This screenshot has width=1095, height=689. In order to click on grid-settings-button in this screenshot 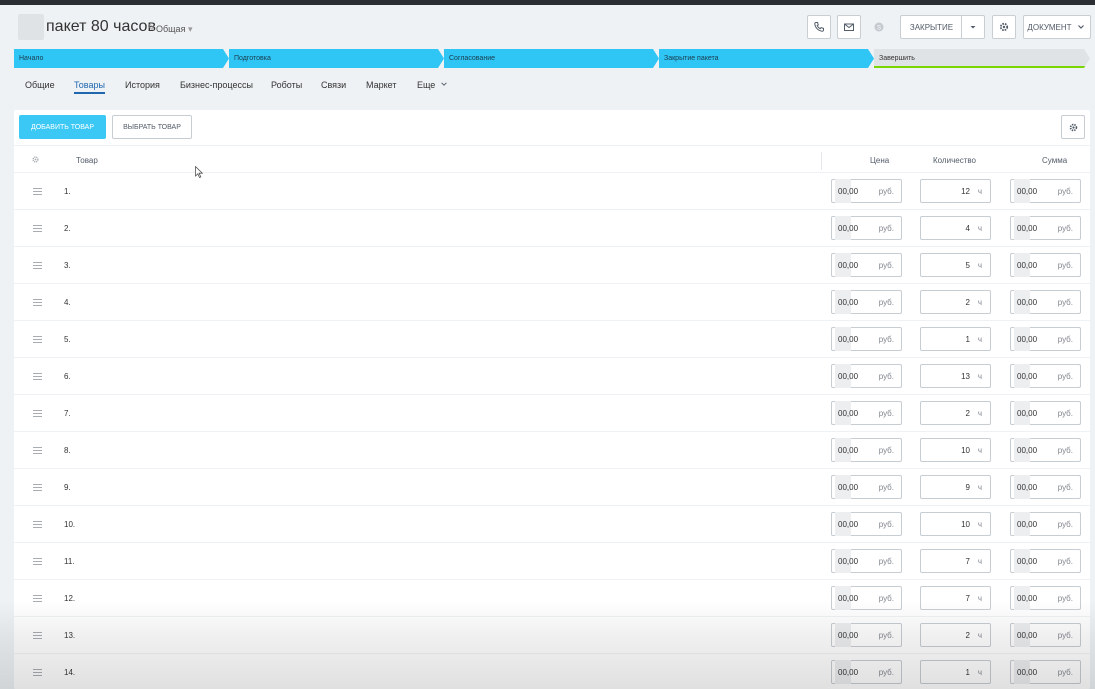, I will do `click(1073, 127)`.